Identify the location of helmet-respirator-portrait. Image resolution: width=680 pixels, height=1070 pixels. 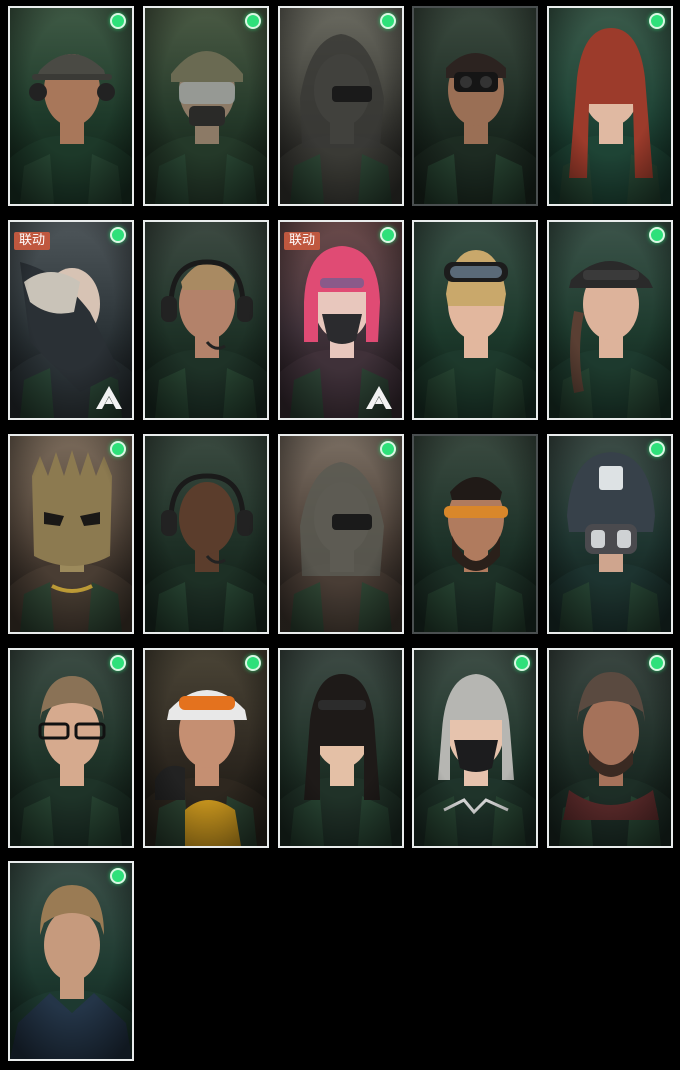
(610, 534).